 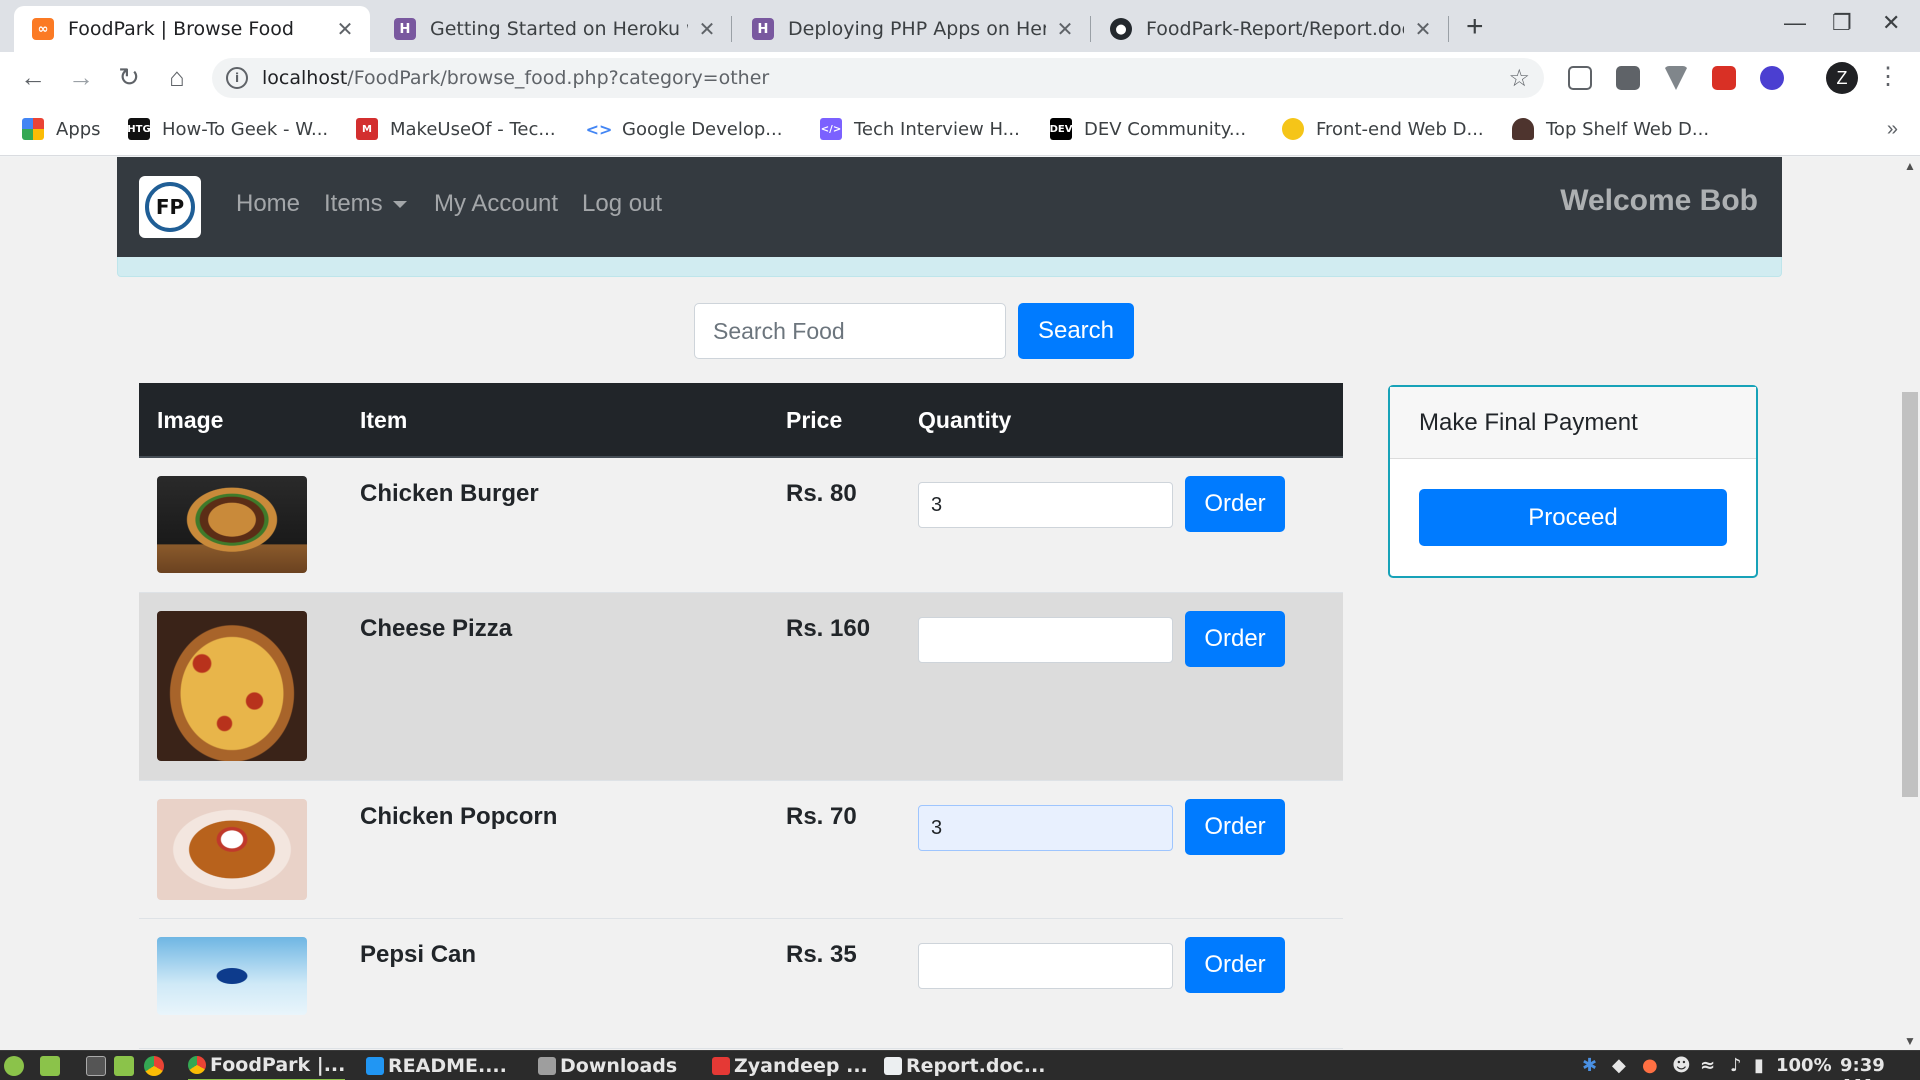 What do you see at coordinates (367, 129) in the screenshot?
I see `makeuseof-icon: M` at bounding box center [367, 129].